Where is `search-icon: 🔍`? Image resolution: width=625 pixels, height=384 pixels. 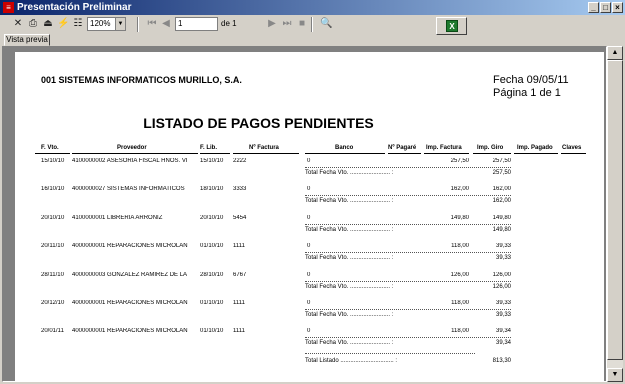 search-icon: 🔍 is located at coordinates (326, 24).